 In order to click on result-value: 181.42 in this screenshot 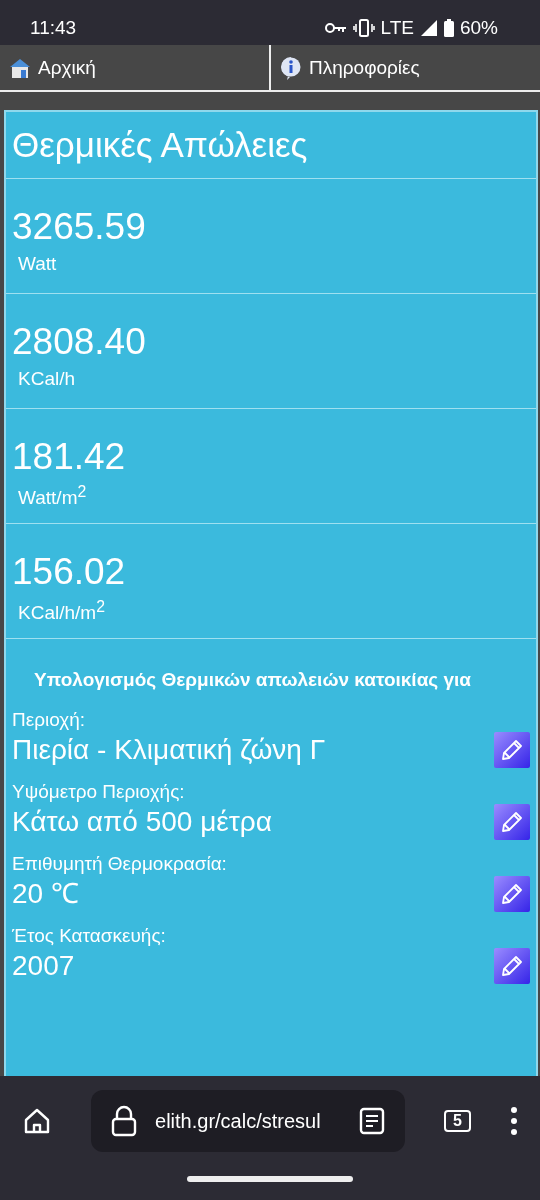, I will do `click(69, 457)`.